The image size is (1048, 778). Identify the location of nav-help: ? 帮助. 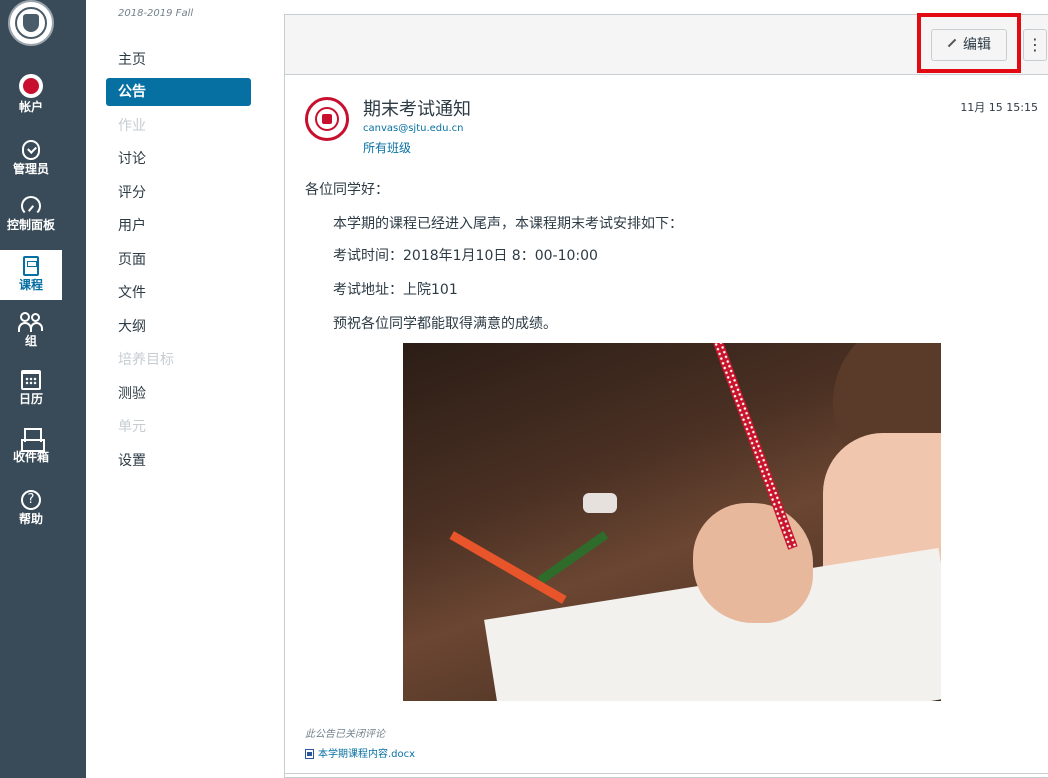
(31, 508).